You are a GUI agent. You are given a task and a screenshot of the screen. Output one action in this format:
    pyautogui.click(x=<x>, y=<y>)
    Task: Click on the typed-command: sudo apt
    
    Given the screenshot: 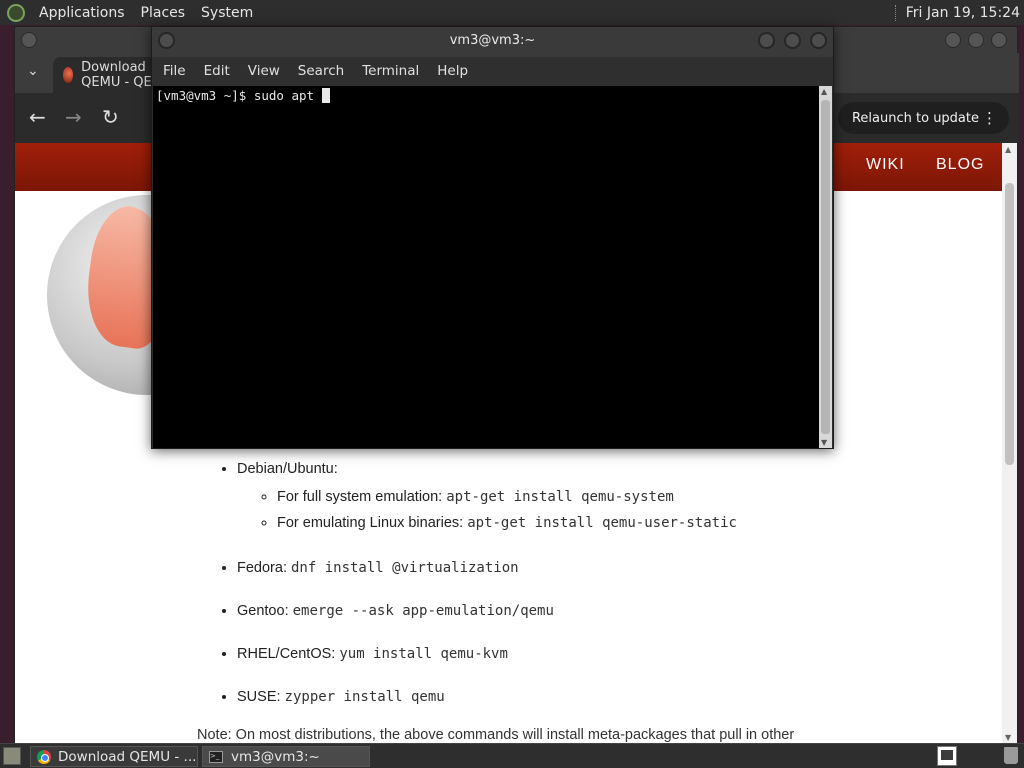 What is the action you would take?
    pyautogui.click(x=287, y=95)
    